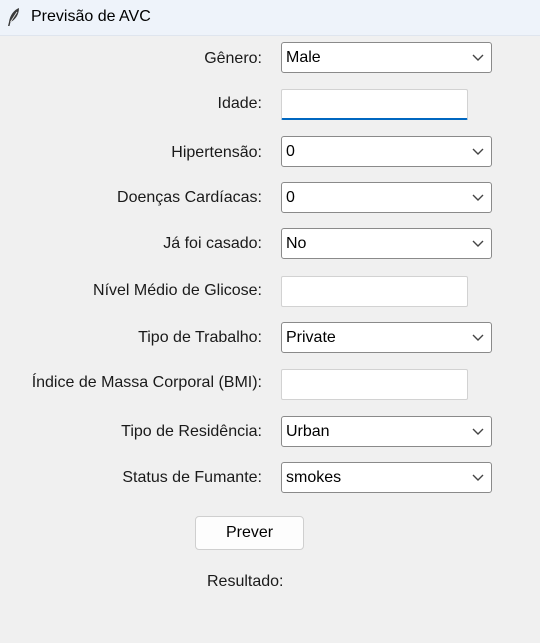 This screenshot has width=540, height=643. Describe the element at coordinates (374, 104) in the screenshot. I see `idade-input` at that location.